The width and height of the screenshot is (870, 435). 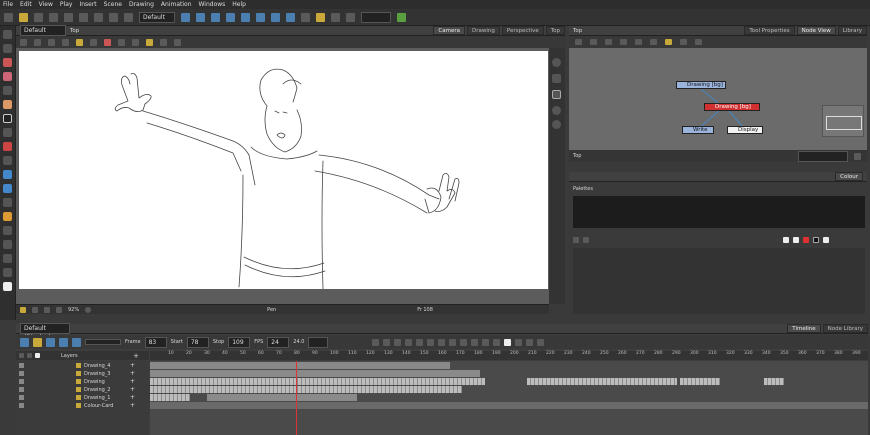 What do you see at coordinates (350, 17) in the screenshot?
I see `layers-icon` at bounding box center [350, 17].